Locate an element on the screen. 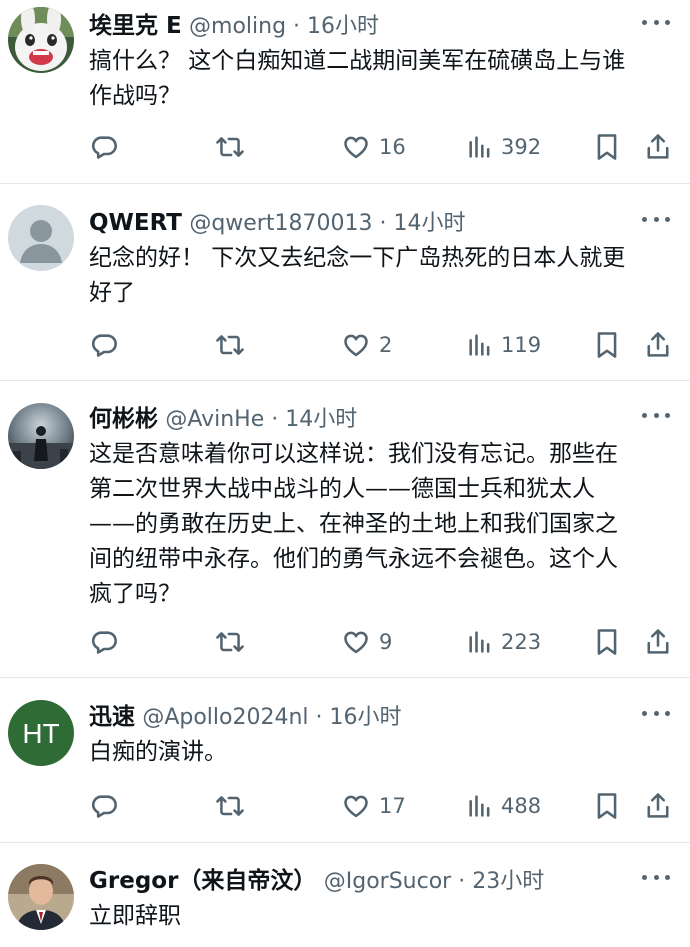 This screenshot has width=690, height=947. like-button: 2 is located at coordinates (366, 345).